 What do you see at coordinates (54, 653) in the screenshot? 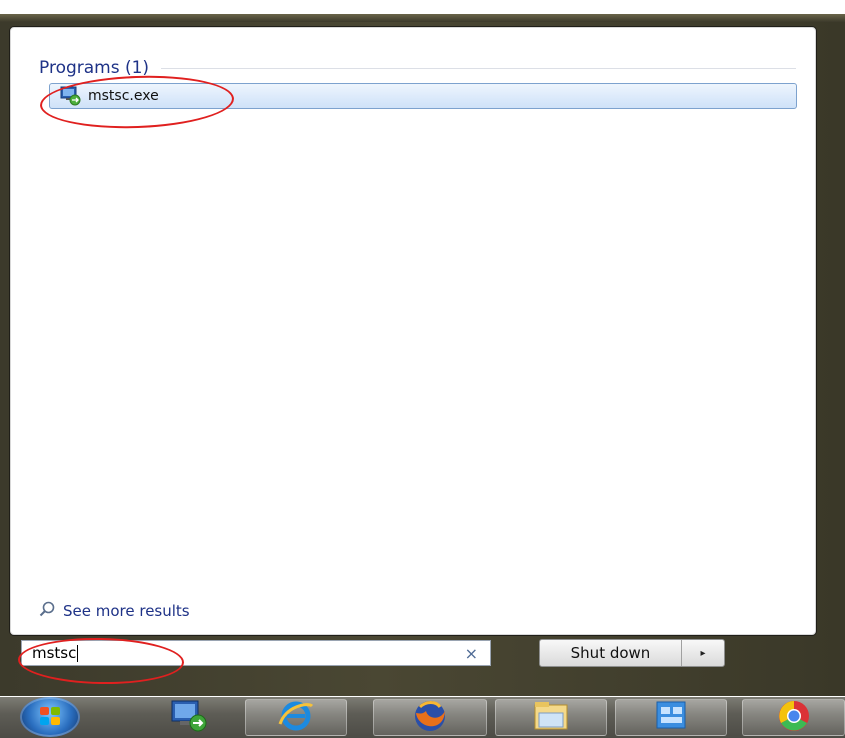
I see `search-value: mstsc` at bounding box center [54, 653].